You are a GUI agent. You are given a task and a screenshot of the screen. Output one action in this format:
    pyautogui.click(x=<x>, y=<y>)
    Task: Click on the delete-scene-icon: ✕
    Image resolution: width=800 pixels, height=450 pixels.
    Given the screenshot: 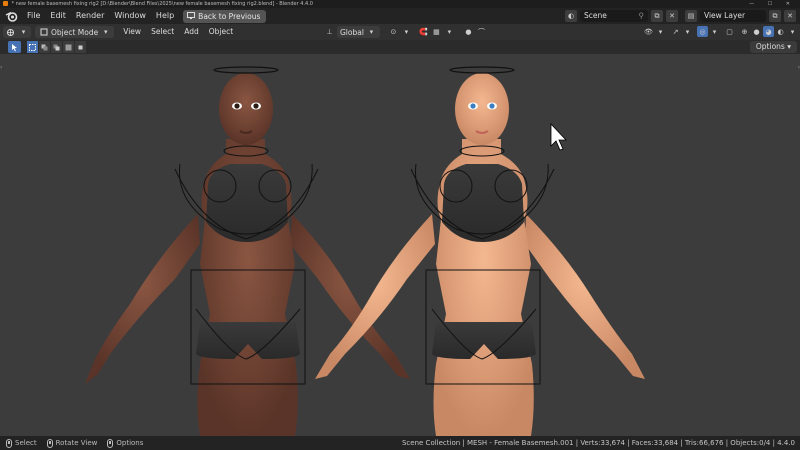 What is the action you would take?
    pyautogui.click(x=672, y=16)
    